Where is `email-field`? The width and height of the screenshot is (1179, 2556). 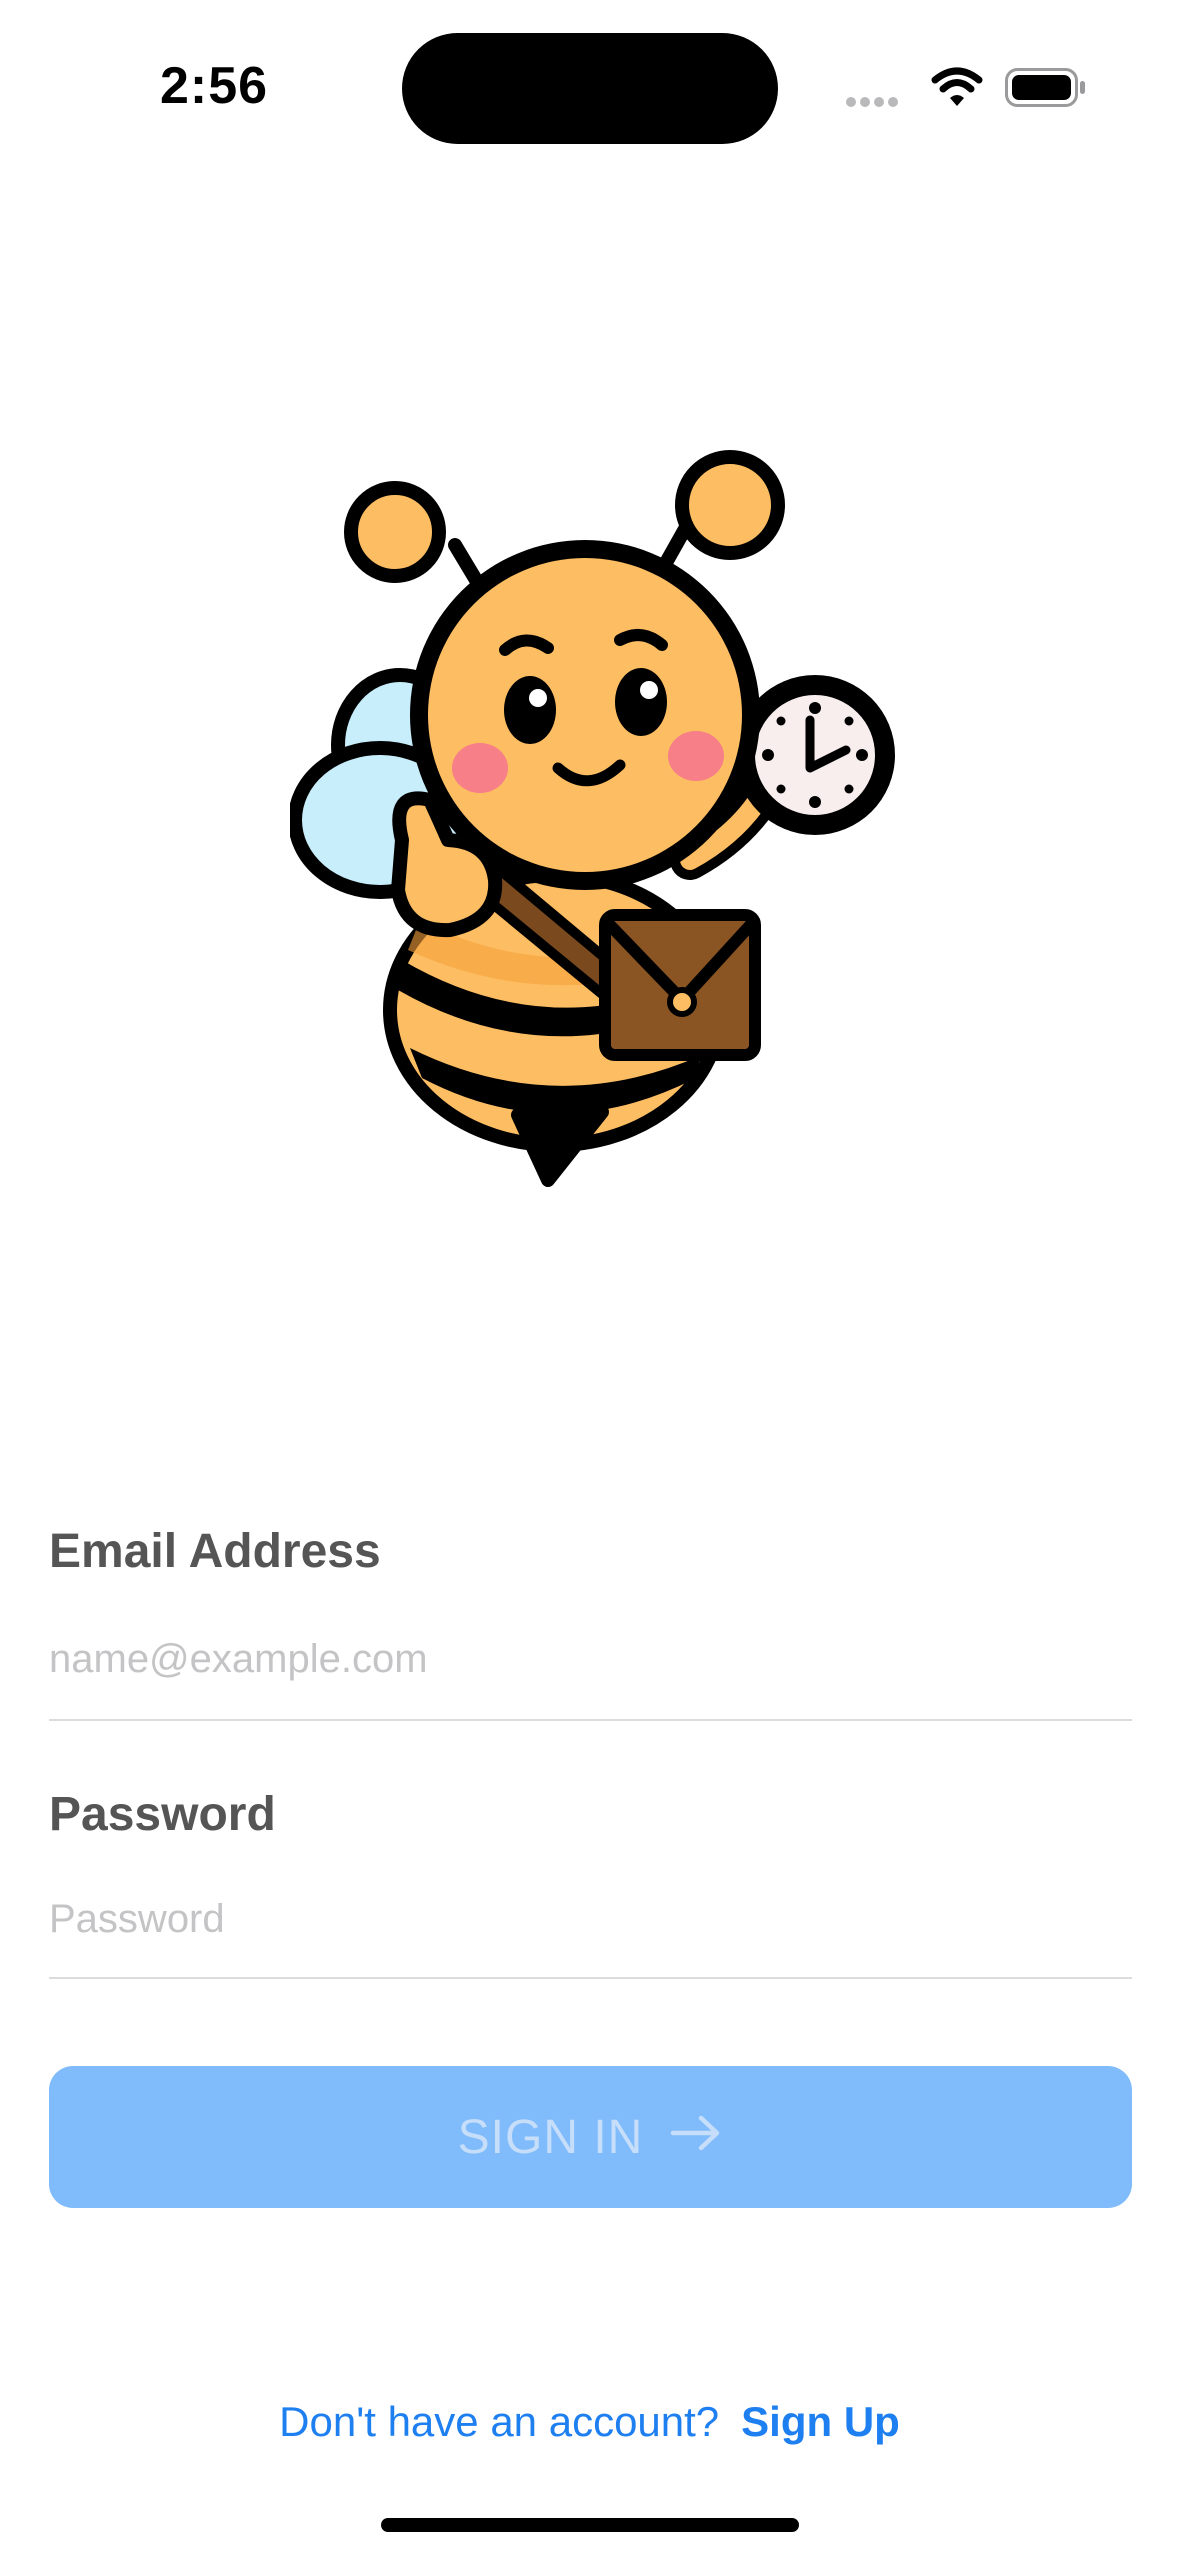 email-field is located at coordinates (590, 1659).